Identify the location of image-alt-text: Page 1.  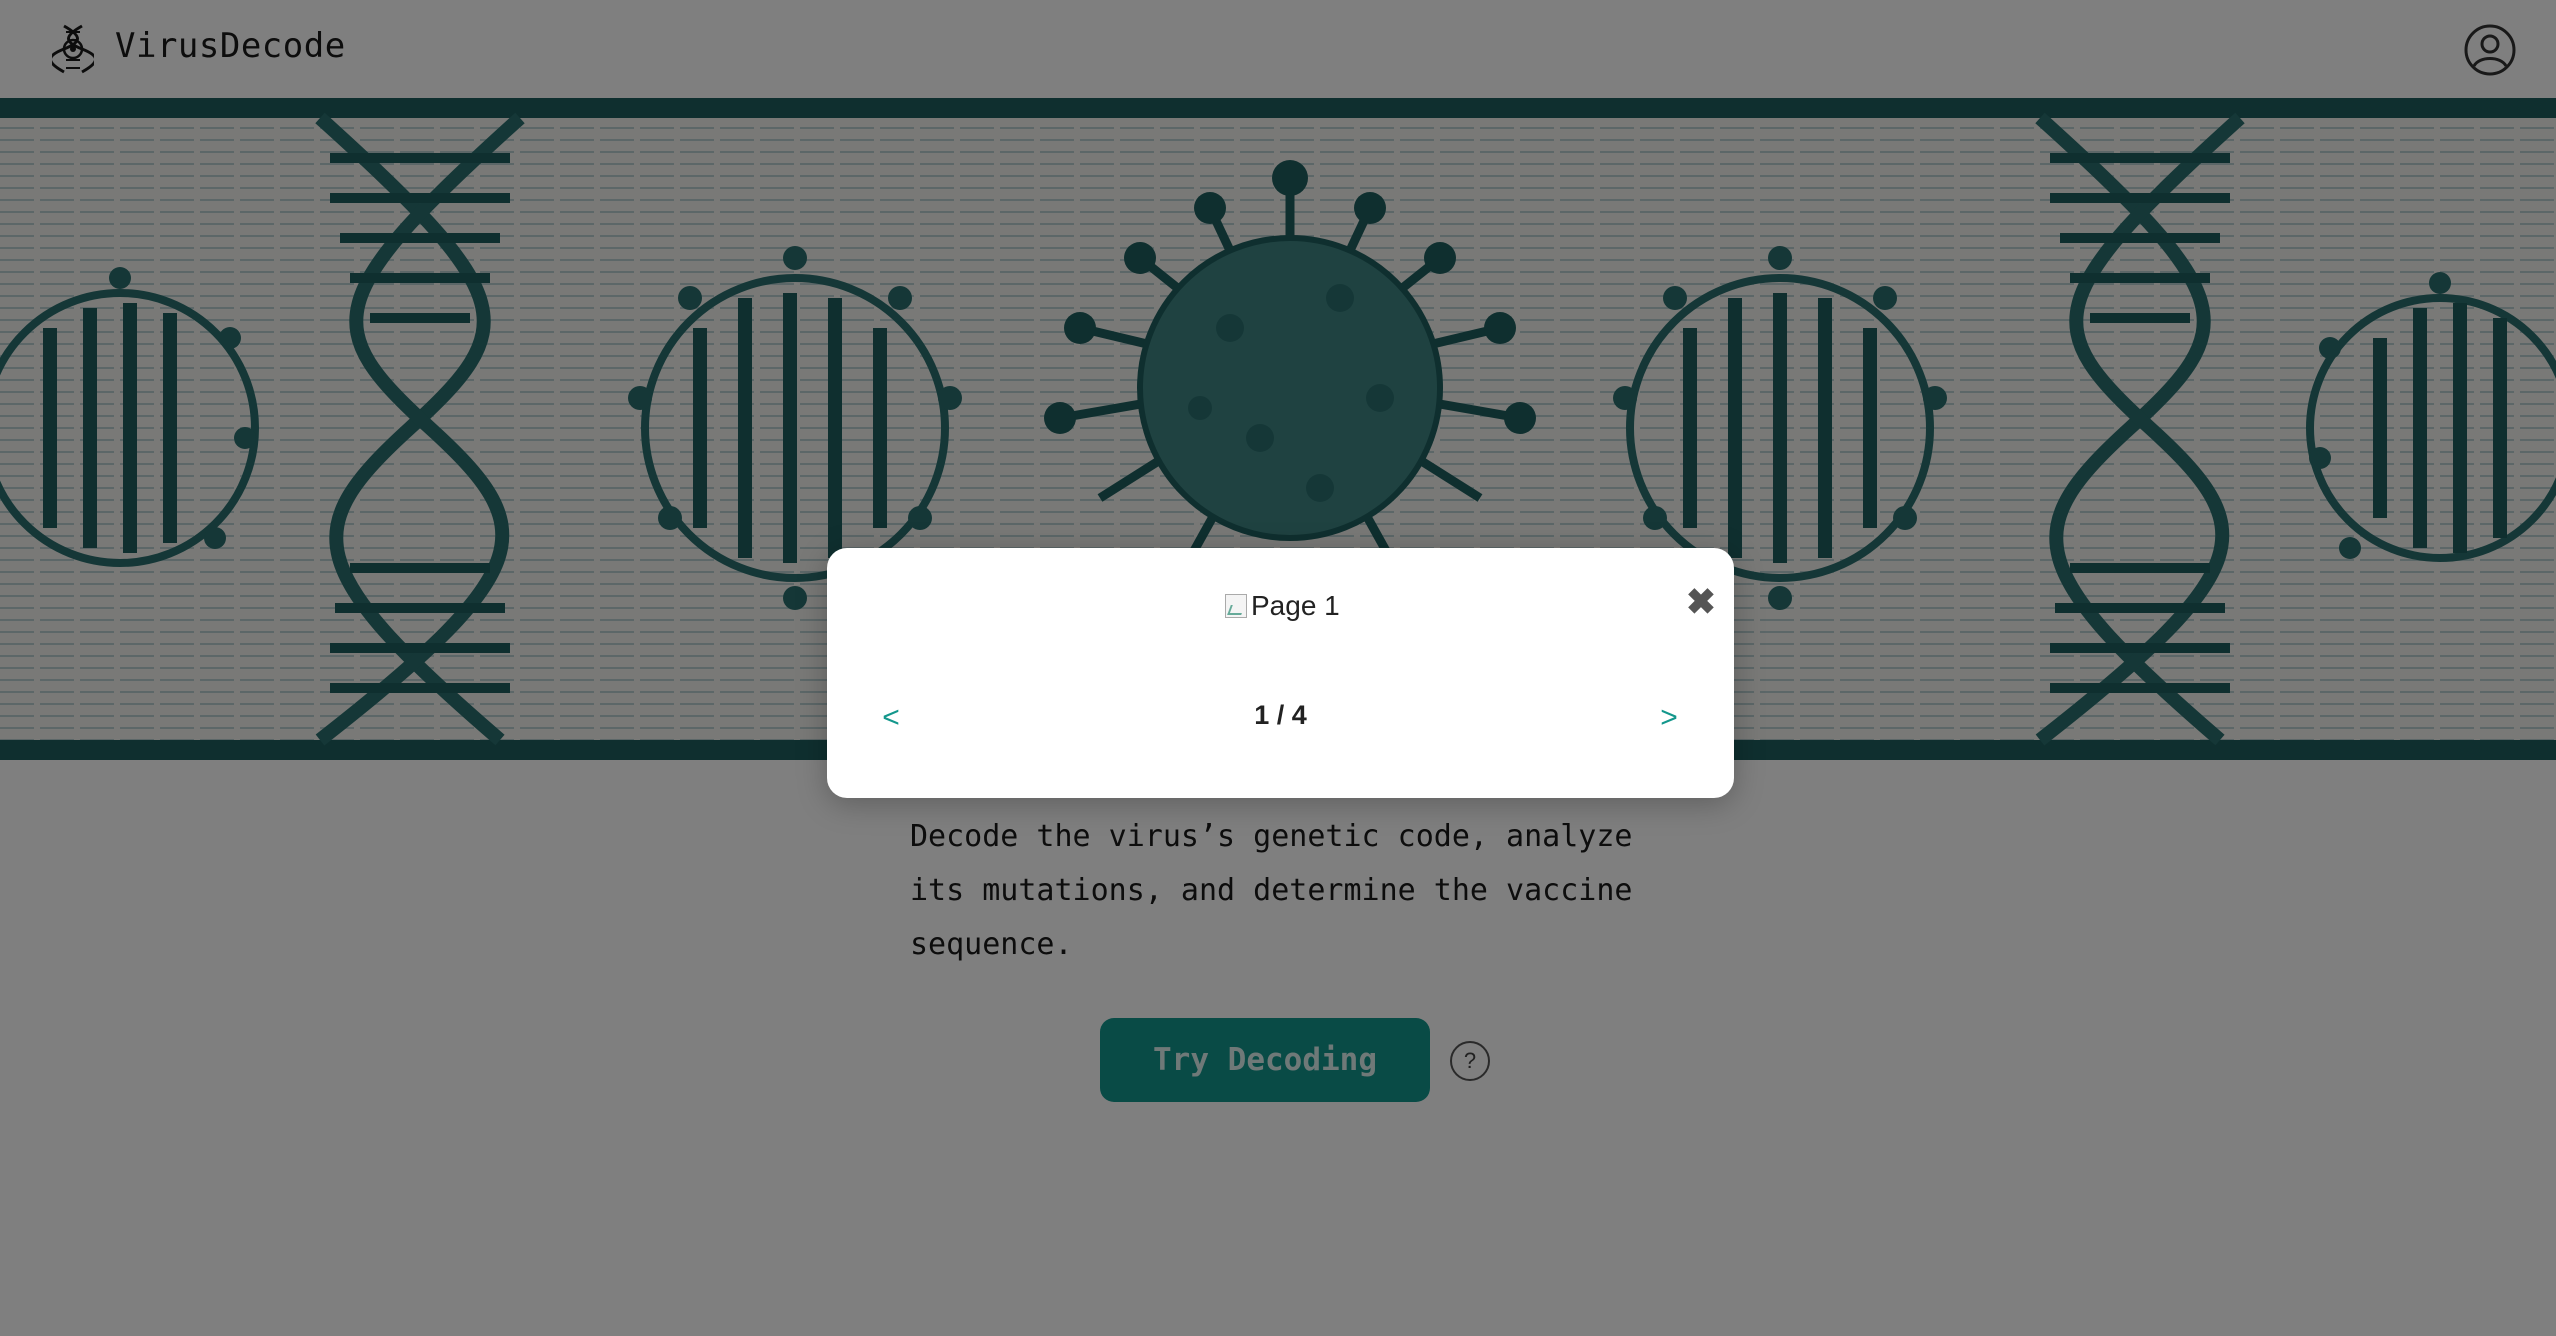
(1295, 605).